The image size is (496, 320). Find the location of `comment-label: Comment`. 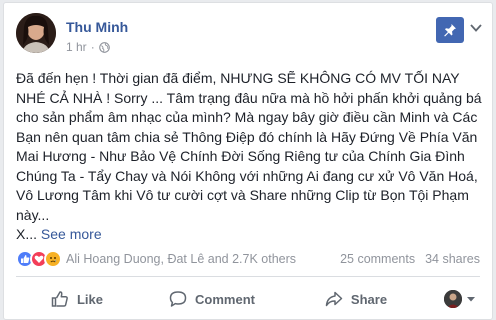

comment-label: Comment is located at coordinates (225, 299).